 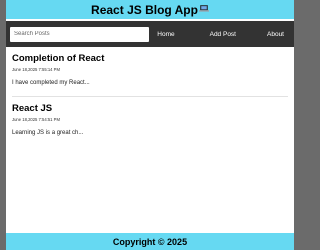 What do you see at coordinates (36, 119) in the screenshot?
I see `post-date: June 18,2025 7:54:51 PM` at bounding box center [36, 119].